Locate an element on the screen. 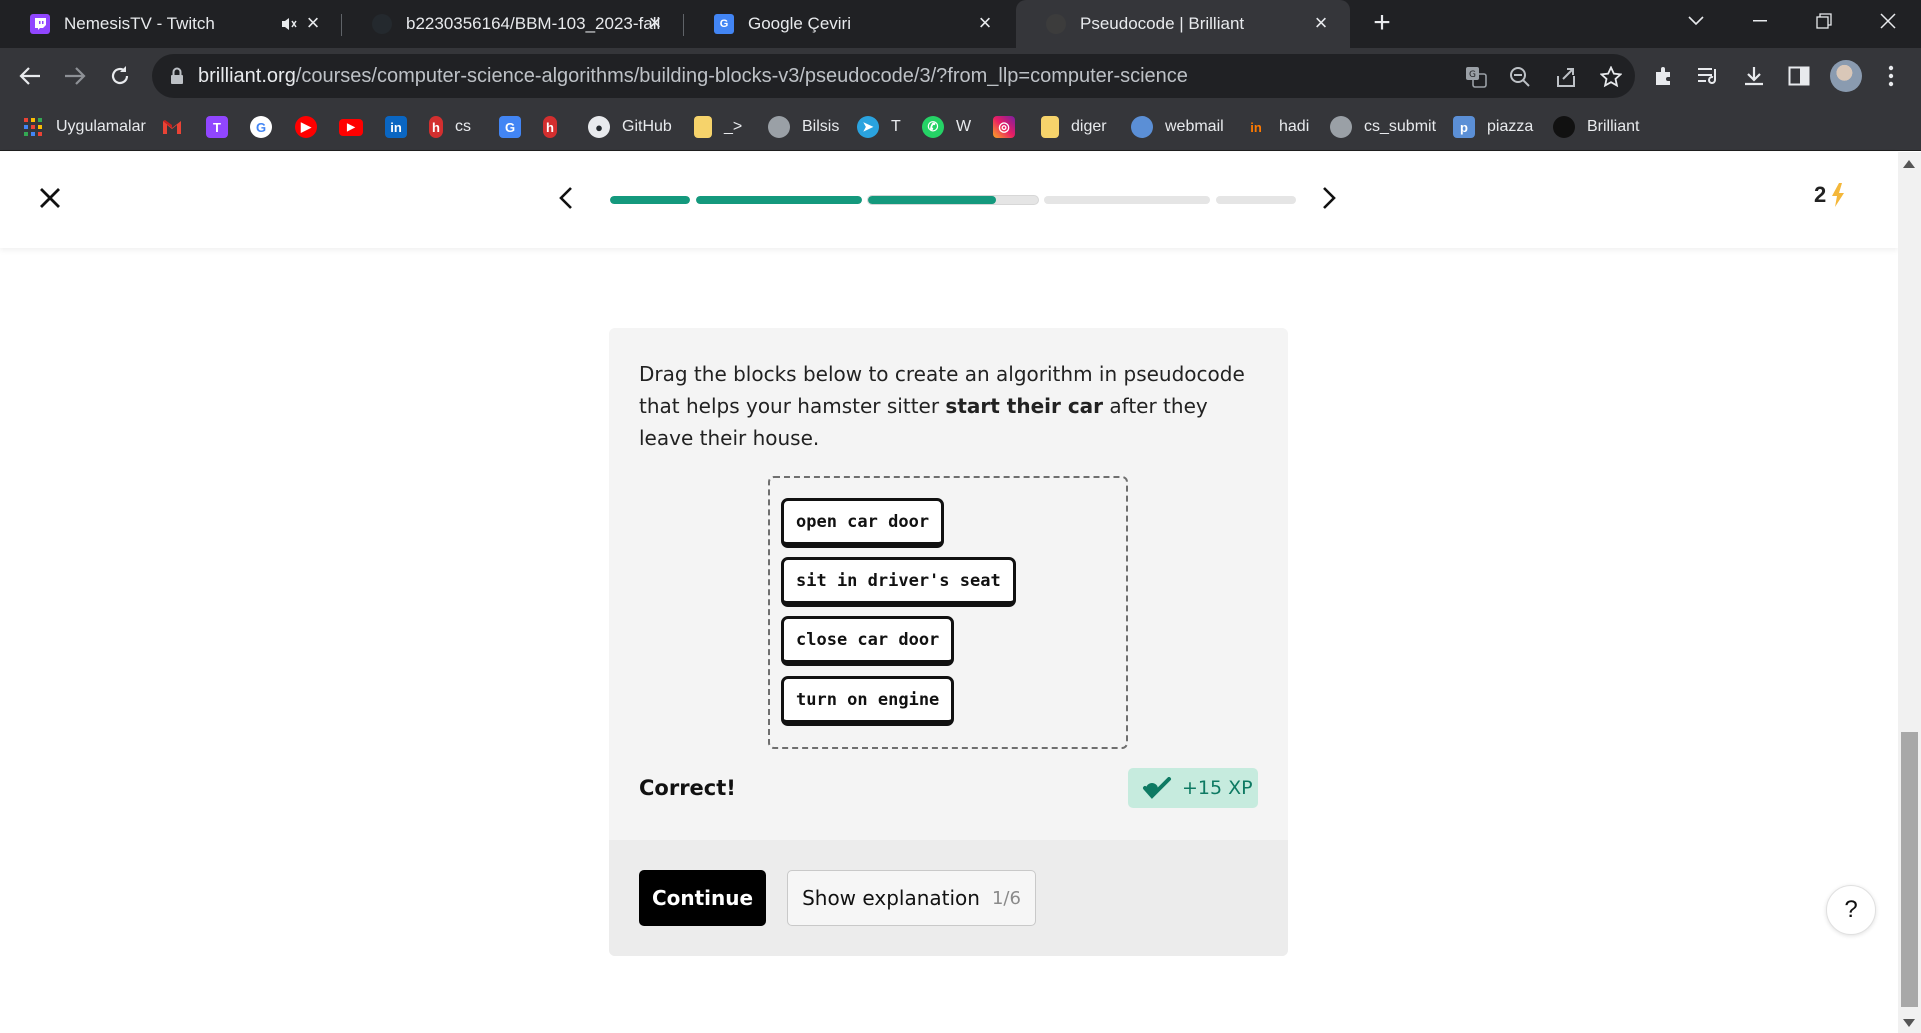 Image resolution: width=1921 pixels, height=1033 pixels. bookmark-youtube: ▶ is located at coordinates (357, 127).